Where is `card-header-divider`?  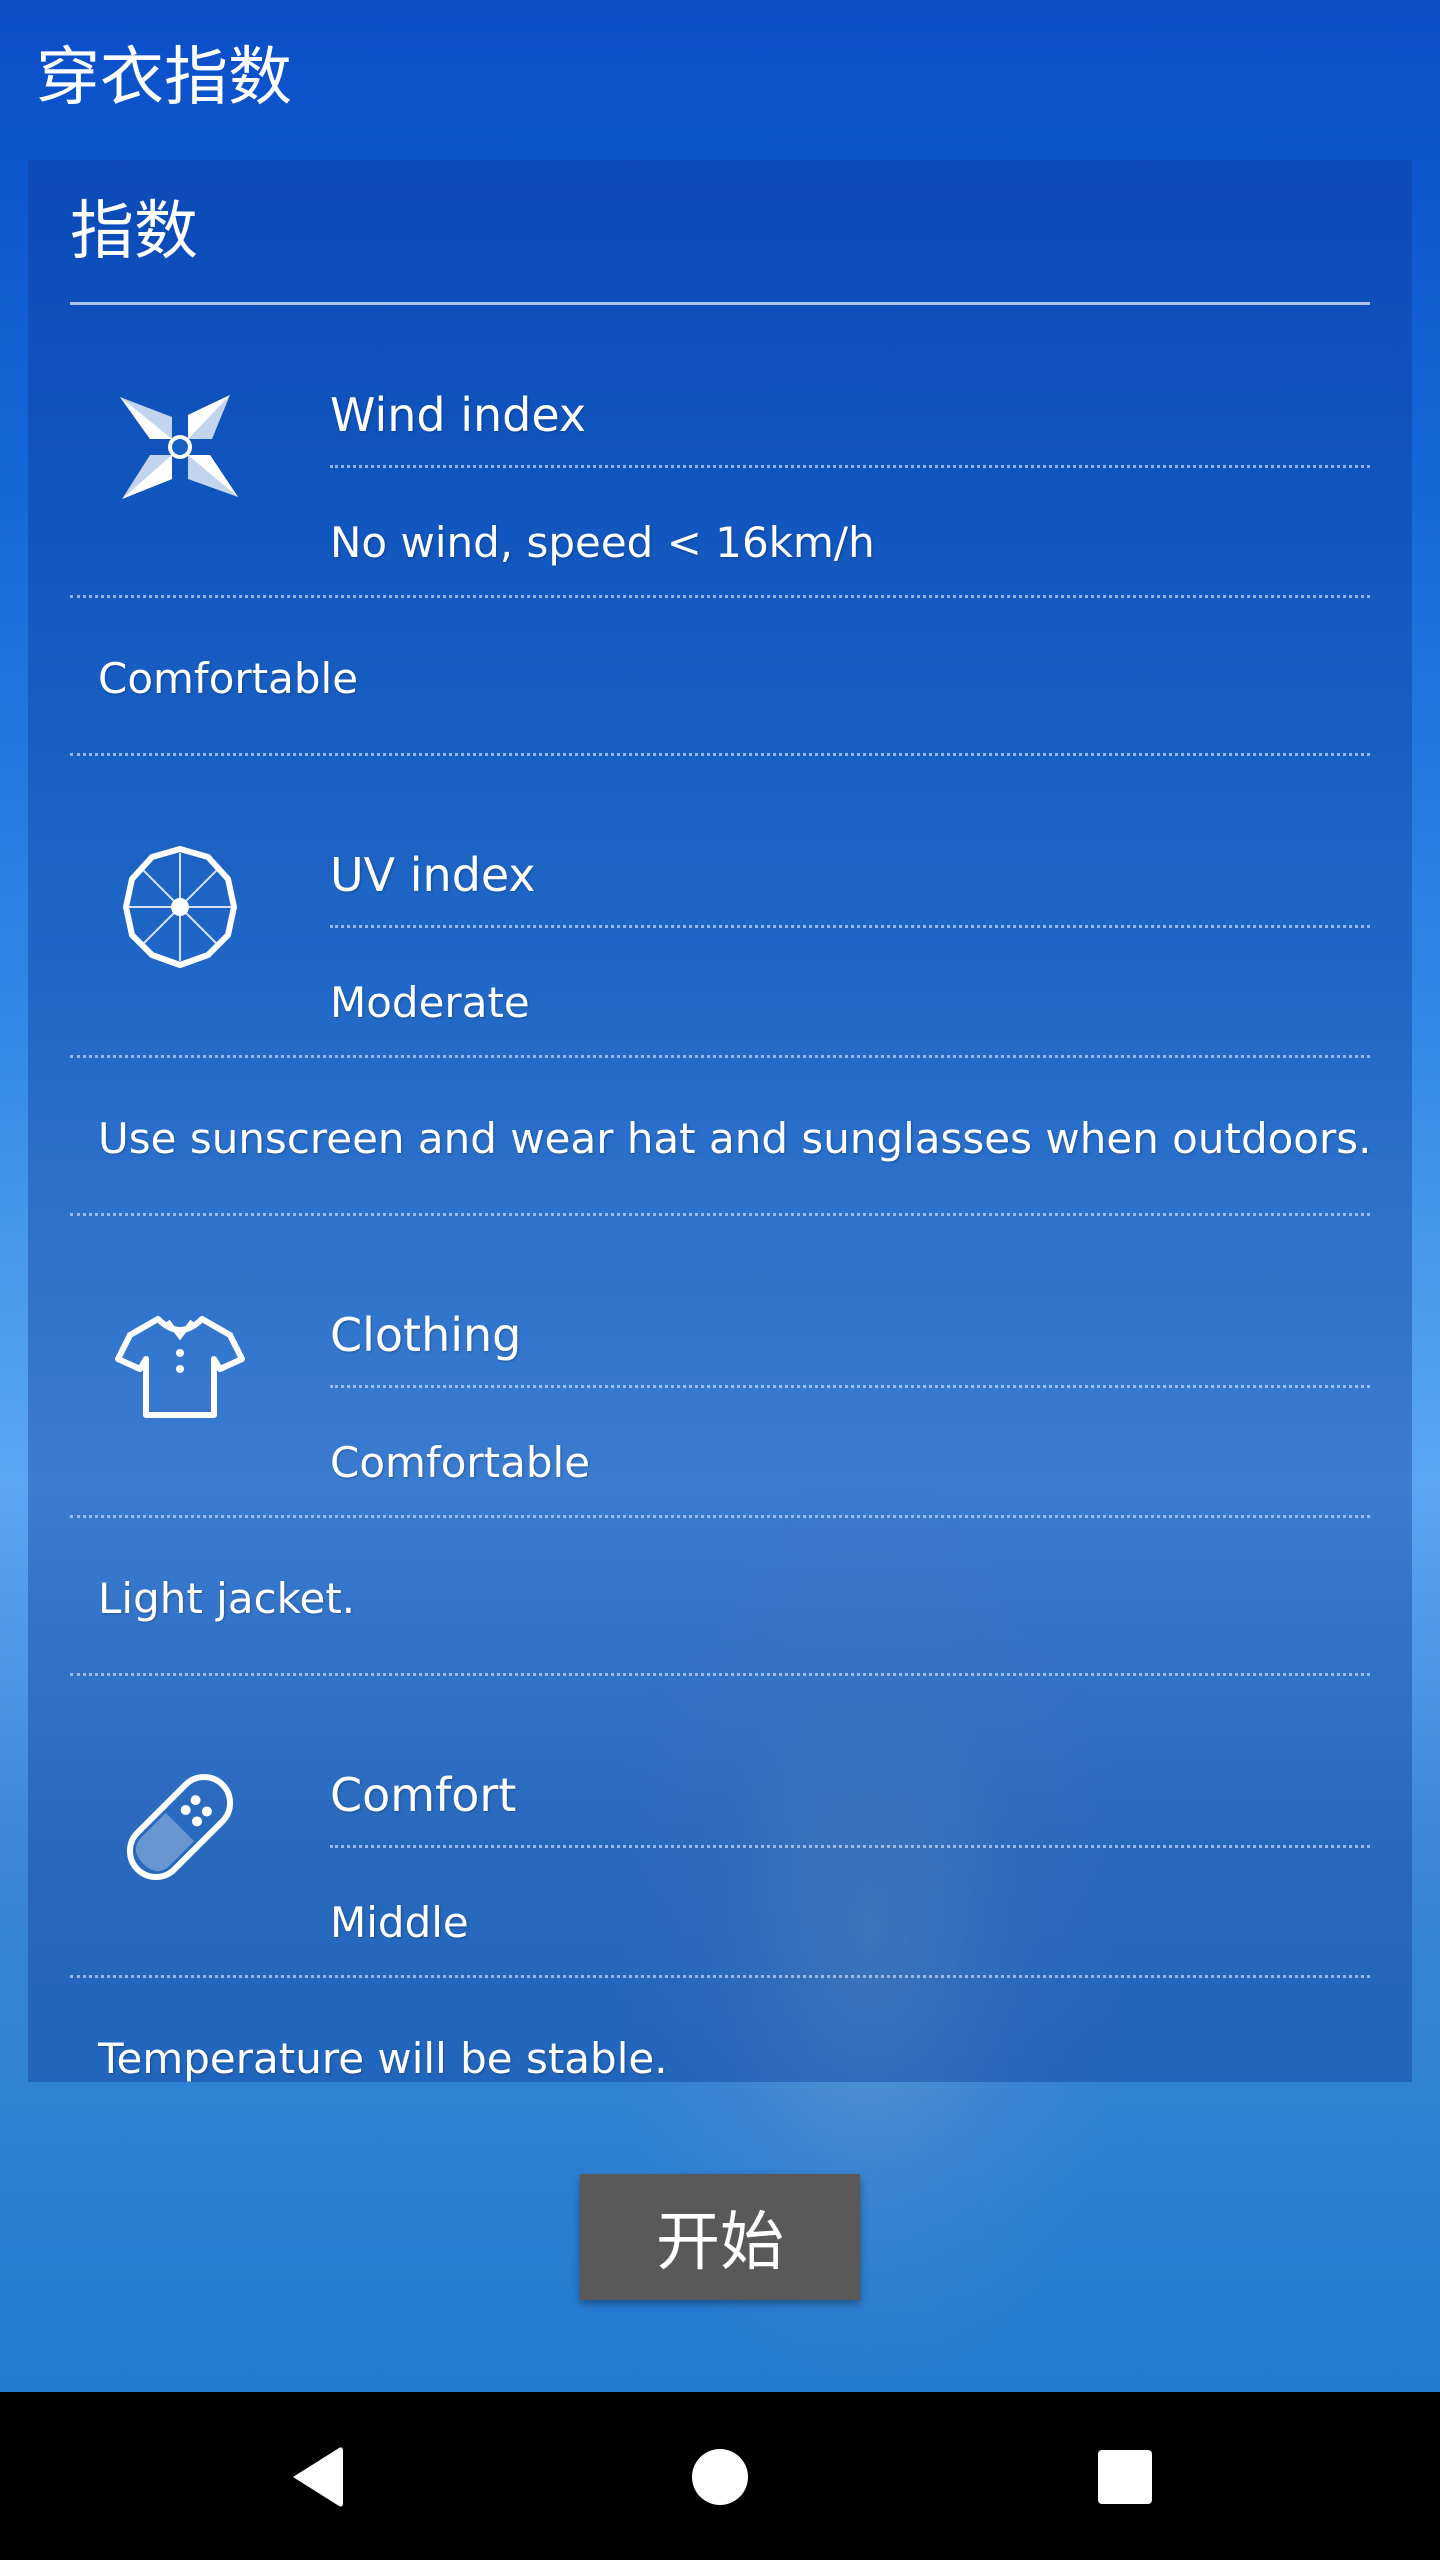
card-header-divider is located at coordinates (720, 303).